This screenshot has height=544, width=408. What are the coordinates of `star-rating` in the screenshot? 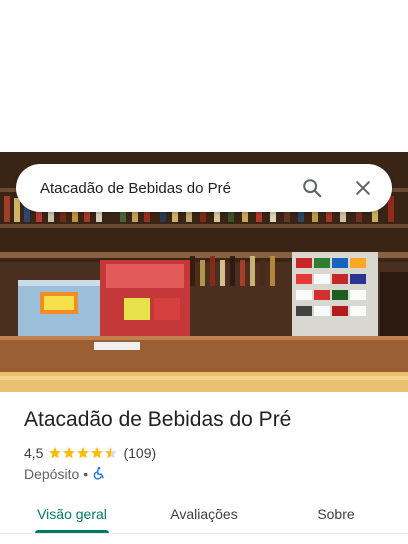 It's located at (83, 453).